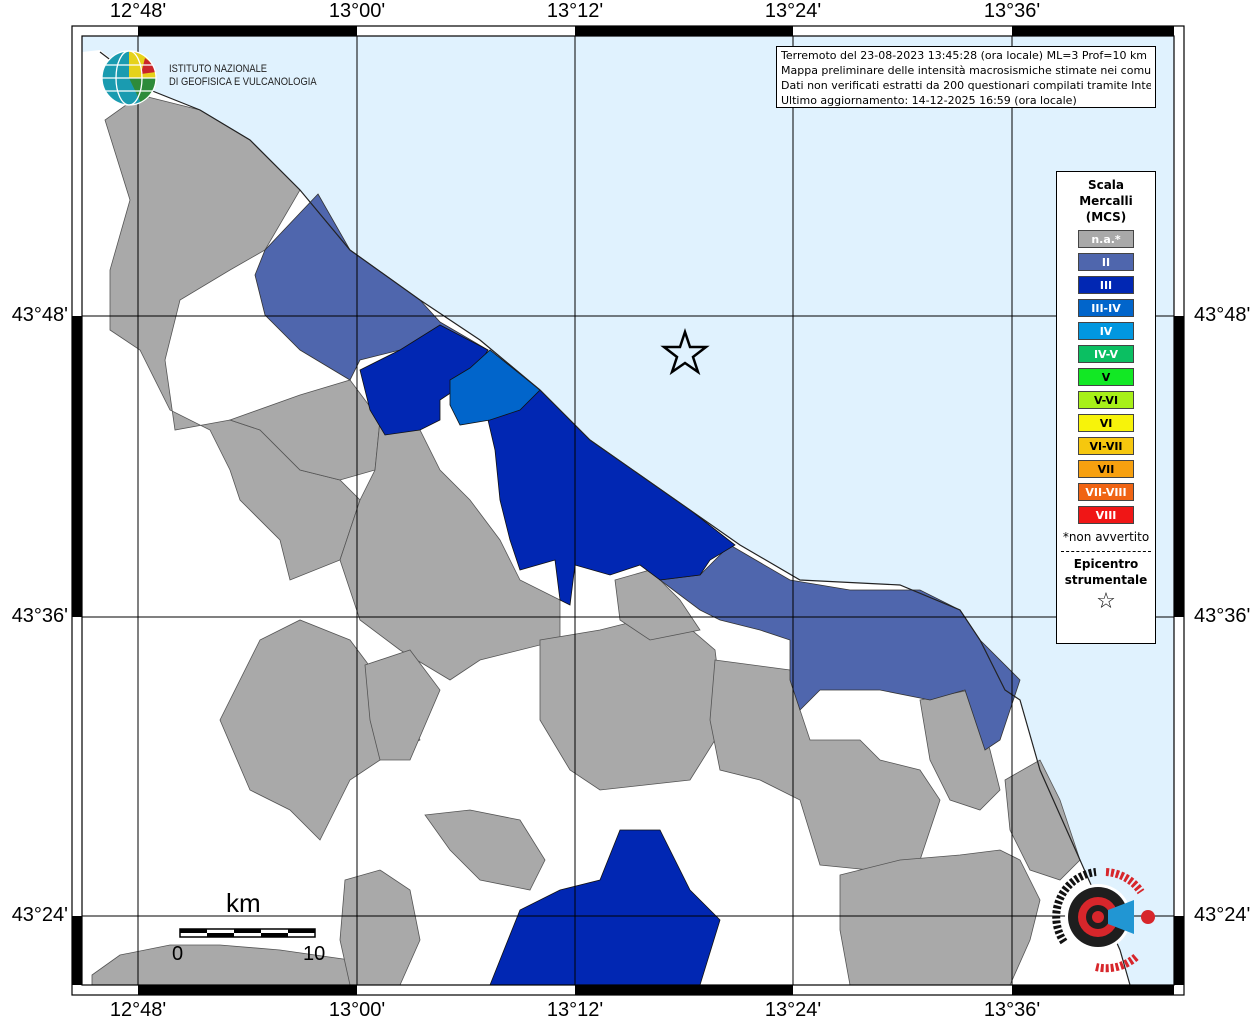  I want to click on legend-swatch: VIII, so click(1106, 515).